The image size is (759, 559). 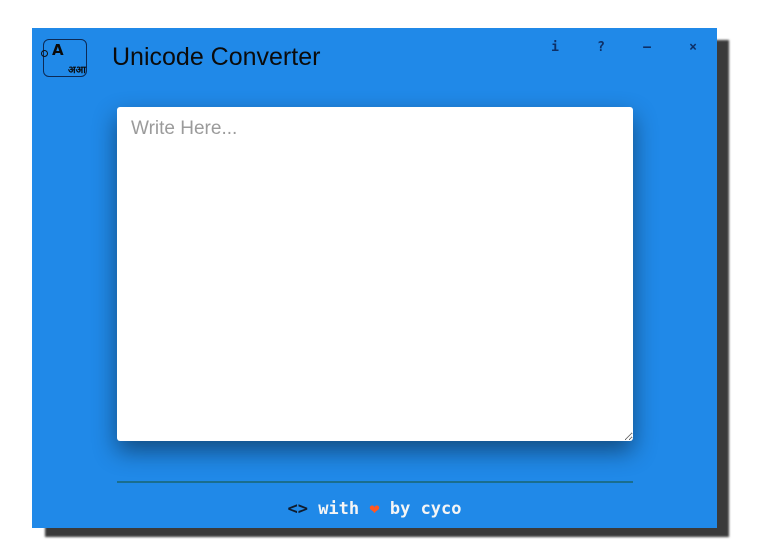 I want to click on info-button: i, so click(x=555, y=49).